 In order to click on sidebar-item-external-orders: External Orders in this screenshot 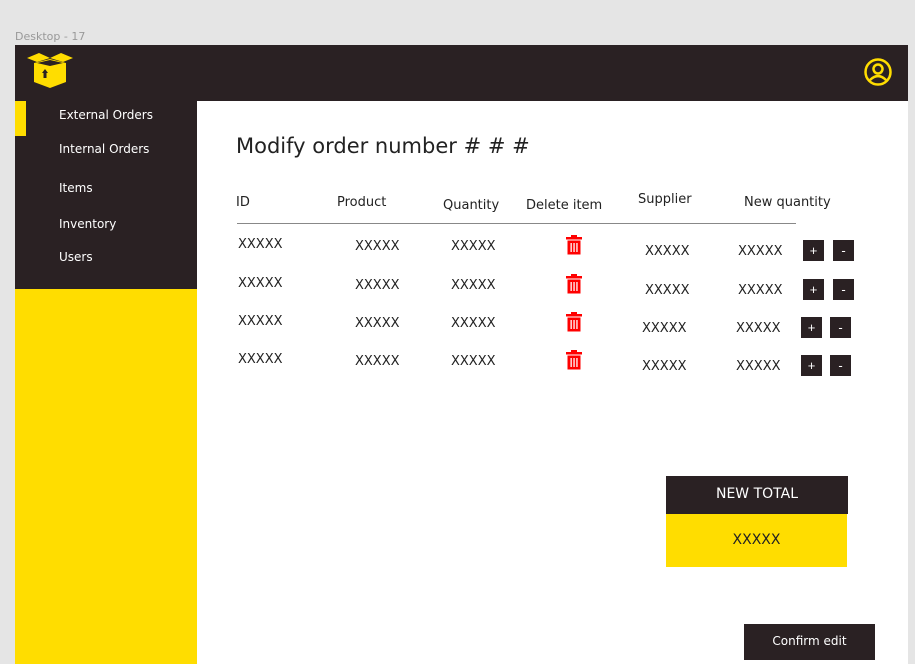, I will do `click(106, 115)`.